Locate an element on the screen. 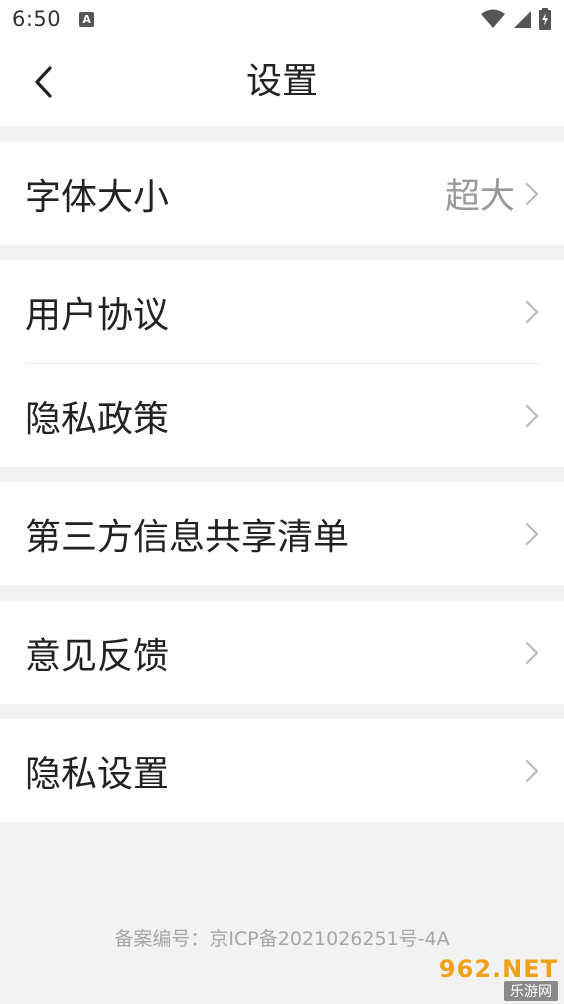 Image resolution: width=564 pixels, height=1004 pixels. wifi-icon is located at coordinates (493, 18).